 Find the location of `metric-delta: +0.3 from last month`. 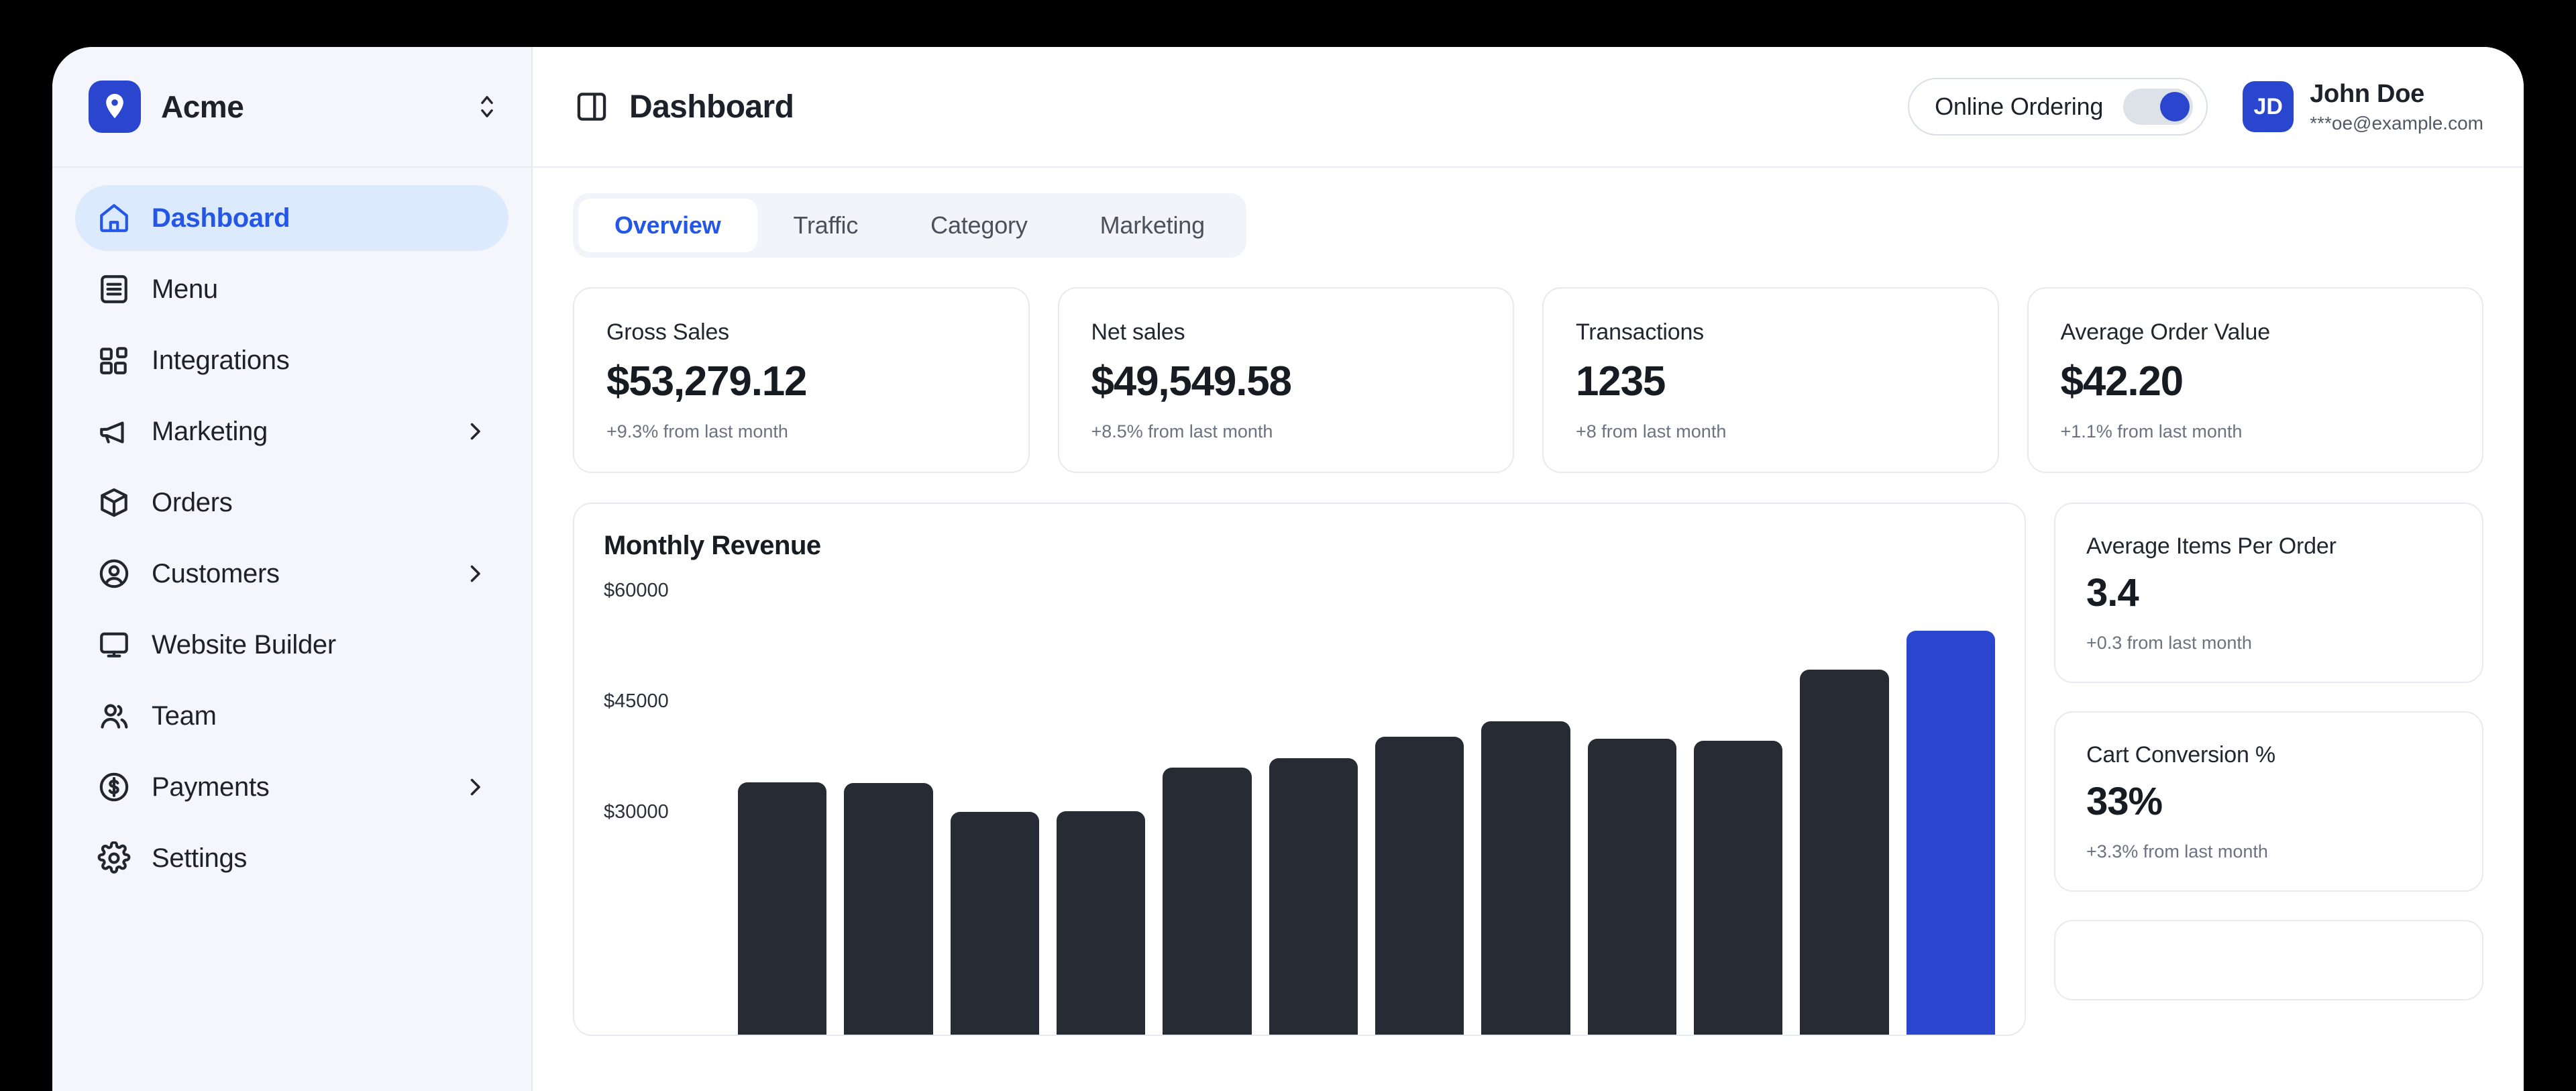

metric-delta: +0.3 from last month is located at coordinates (2169, 643).